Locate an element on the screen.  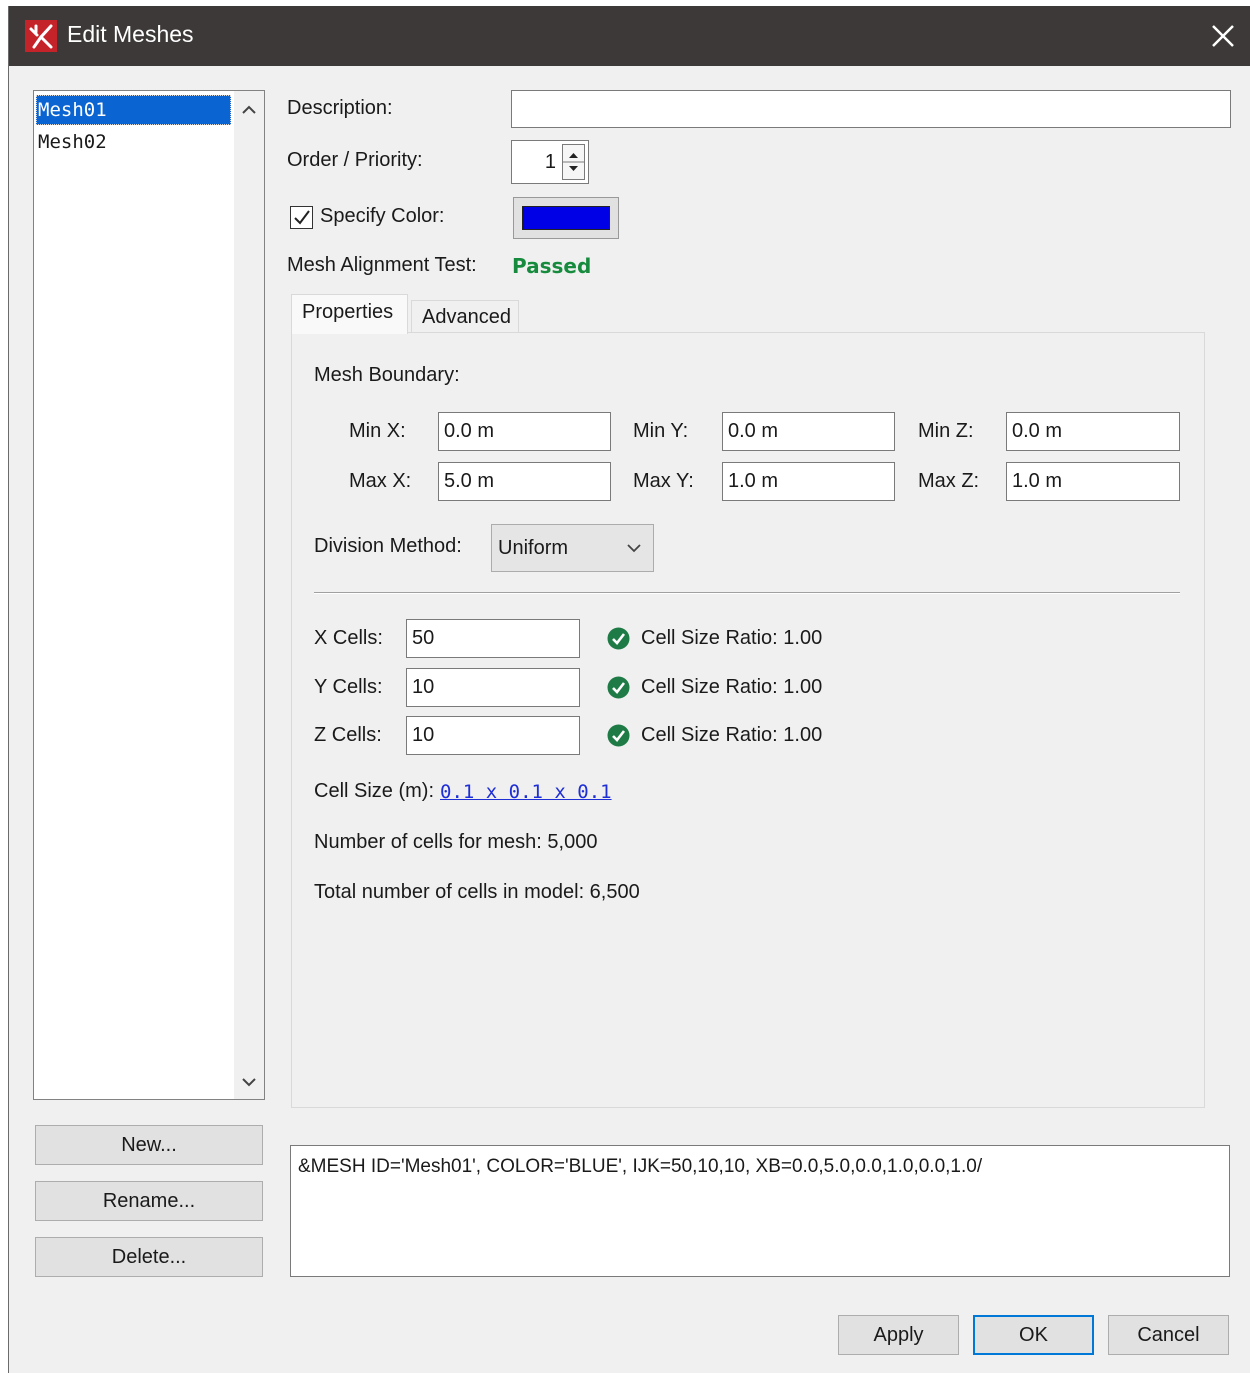
chevron-down-icon is located at coordinates (634, 548).